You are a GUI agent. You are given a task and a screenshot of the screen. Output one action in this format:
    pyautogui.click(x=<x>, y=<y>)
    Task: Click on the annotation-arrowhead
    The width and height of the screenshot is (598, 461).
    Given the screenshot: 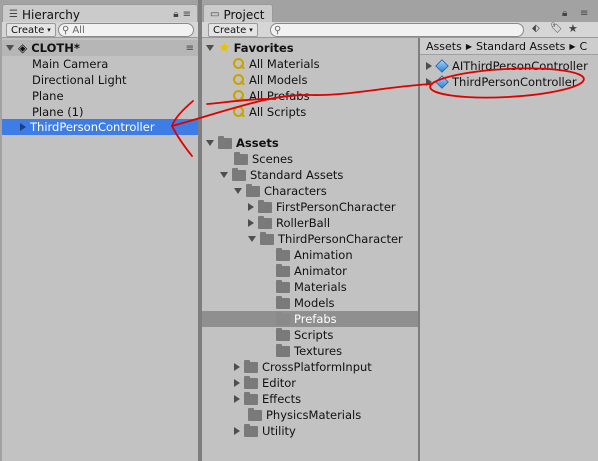 What is the action you would take?
    pyautogui.click(x=182, y=128)
    